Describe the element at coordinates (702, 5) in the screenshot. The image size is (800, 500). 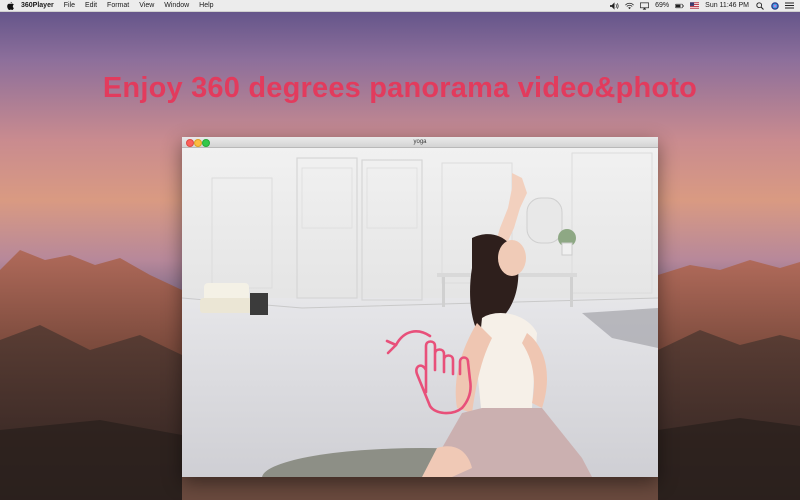
I see `status-area: 69% Sun 11:46 PM` at that location.